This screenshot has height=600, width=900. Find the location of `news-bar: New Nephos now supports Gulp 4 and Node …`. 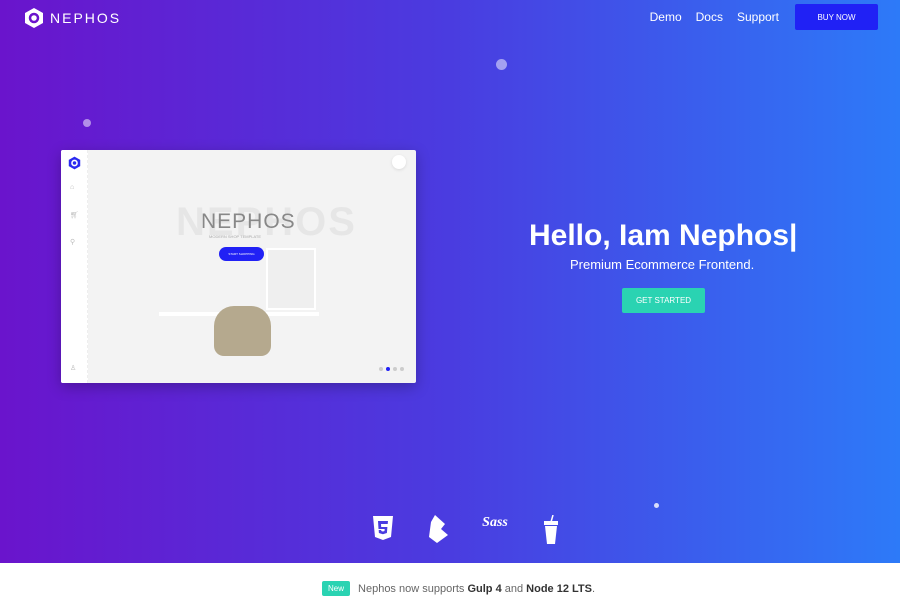

news-bar: New Nephos now supports Gulp 4 and Node … is located at coordinates (458, 588).